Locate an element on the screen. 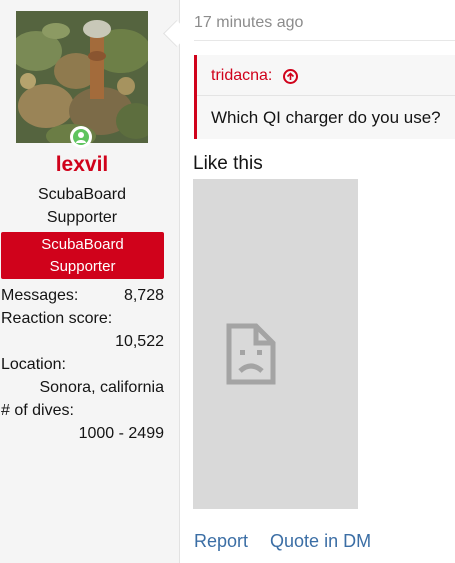  stat-reaction-score: Reaction score: 10,522 is located at coordinates (82, 333).